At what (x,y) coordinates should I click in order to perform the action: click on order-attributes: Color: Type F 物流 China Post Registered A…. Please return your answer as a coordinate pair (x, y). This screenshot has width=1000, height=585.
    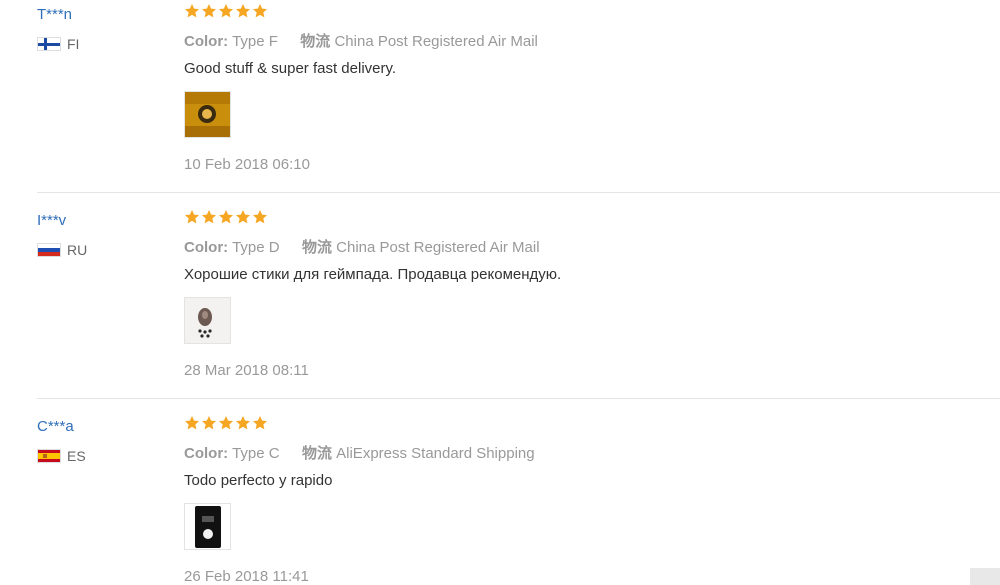
    Looking at the image, I should click on (361, 40).